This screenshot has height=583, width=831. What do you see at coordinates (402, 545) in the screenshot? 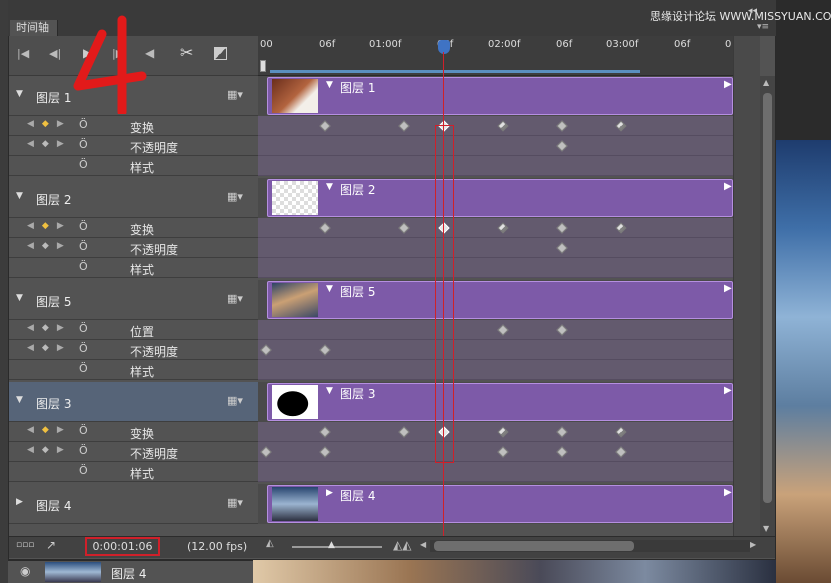
I see `zoom-in-icon: ◭◭` at bounding box center [402, 545].